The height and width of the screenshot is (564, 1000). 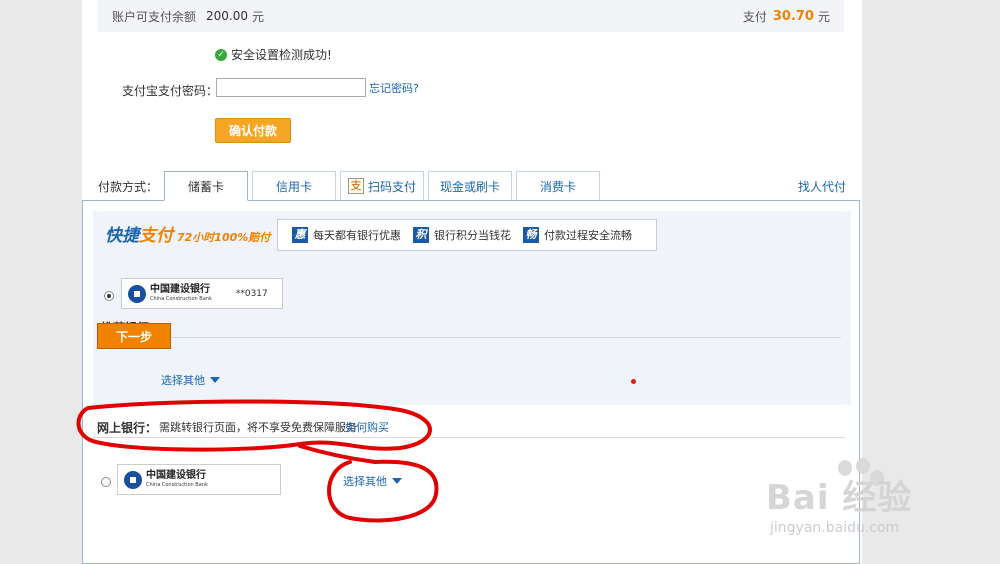 What do you see at coordinates (355, 186) in the screenshot?
I see `alipay-icon: 支` at bounding box center [355, 186].